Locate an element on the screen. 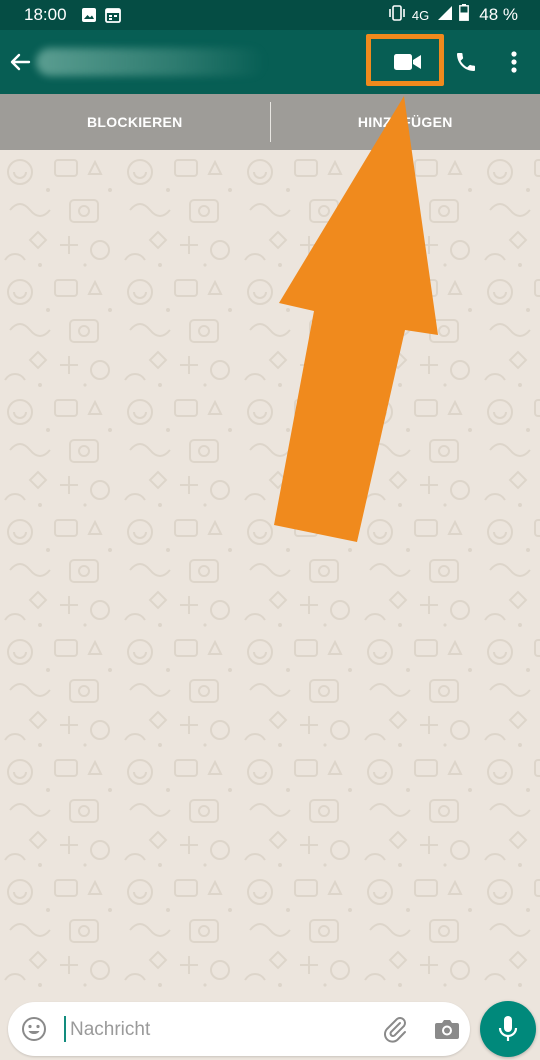 The width and height of the screenshot is (540, 1060). battery-percent: 48 % is located at coordinates (498, 14).